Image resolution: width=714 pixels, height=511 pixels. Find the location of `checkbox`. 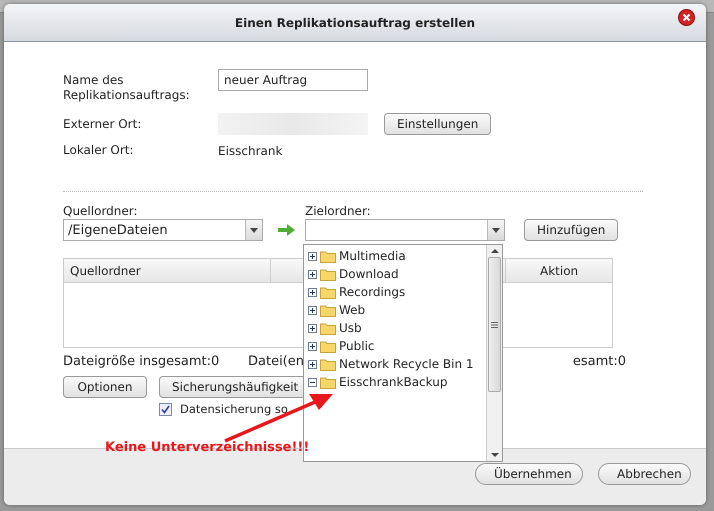

checkbox is located at coordinates (165, 409).